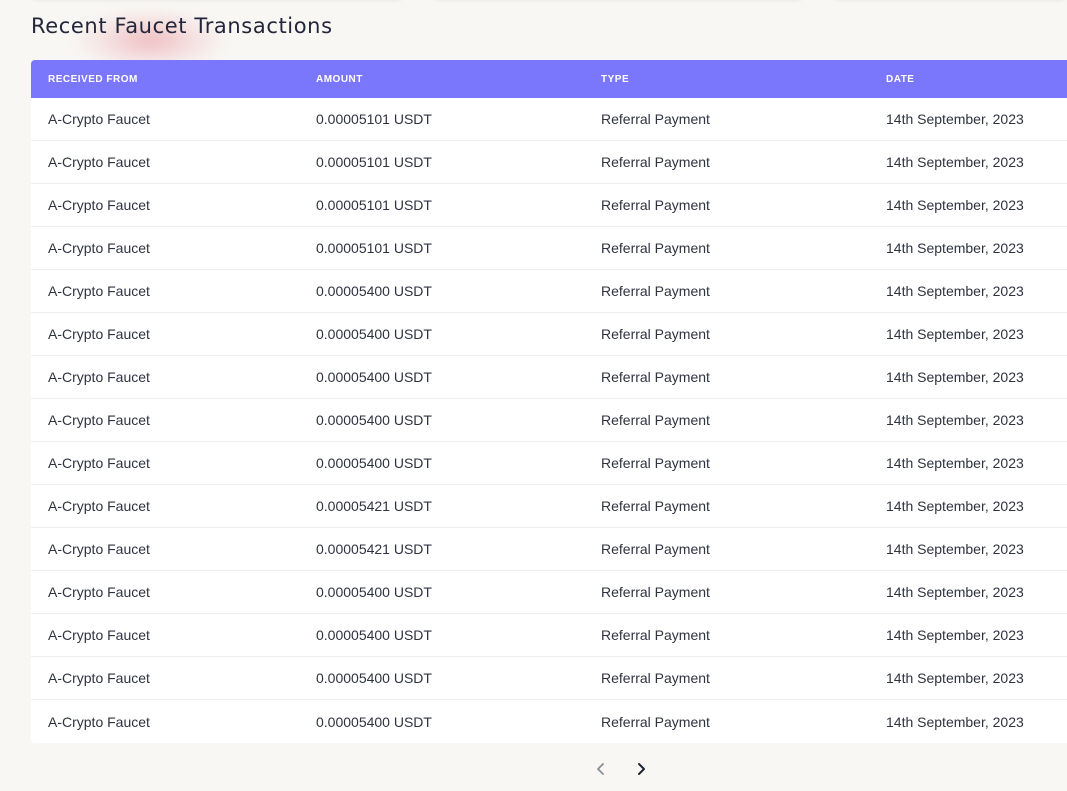  What do you see at coordinates (93, 79) in the screenshot?
I see `column-header-received-from: RECEIVED FROM` at bounding box center [93, 79].